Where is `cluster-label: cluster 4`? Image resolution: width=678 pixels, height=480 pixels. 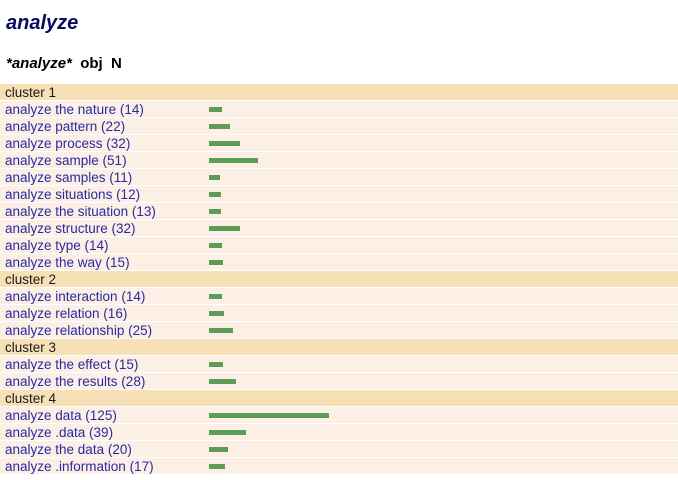 cluster-label: cluster 4 is located at coordinates (31, 398).